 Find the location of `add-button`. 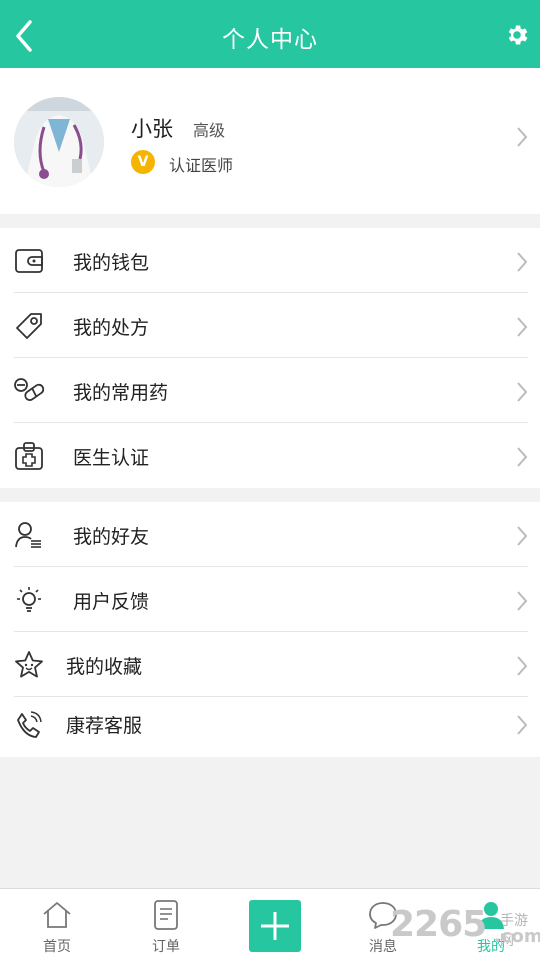

add-button is located at coordinates (275, 926).